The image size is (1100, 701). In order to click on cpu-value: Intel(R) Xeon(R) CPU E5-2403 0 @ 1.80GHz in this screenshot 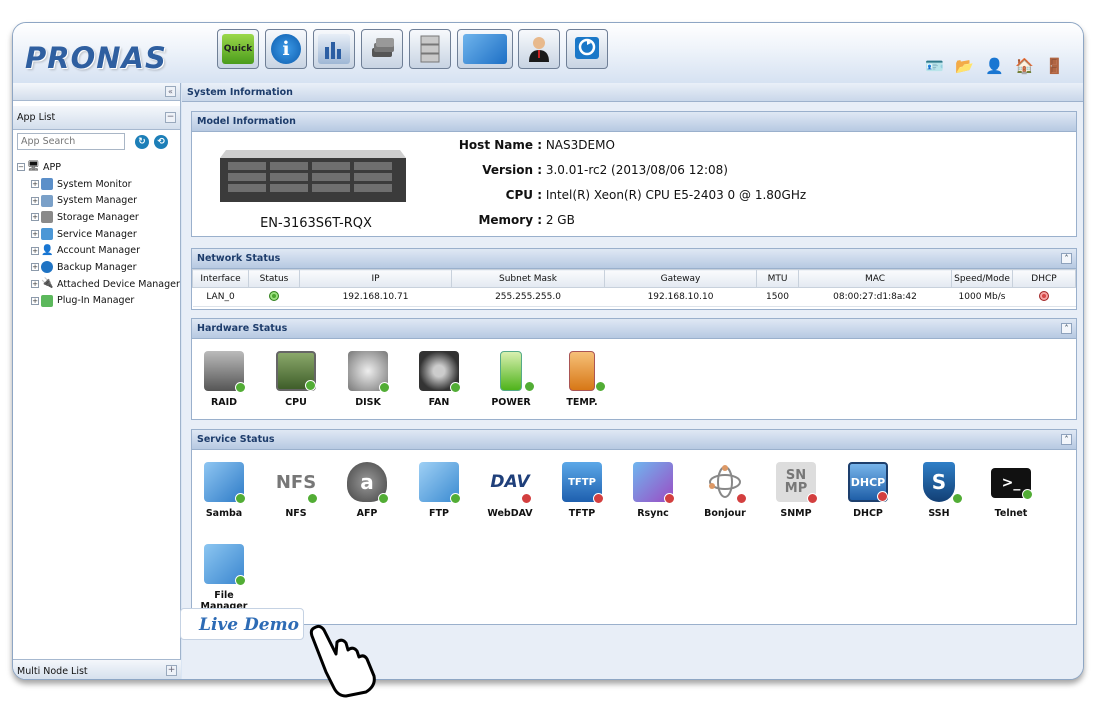, I will do `click(676, 195)`.